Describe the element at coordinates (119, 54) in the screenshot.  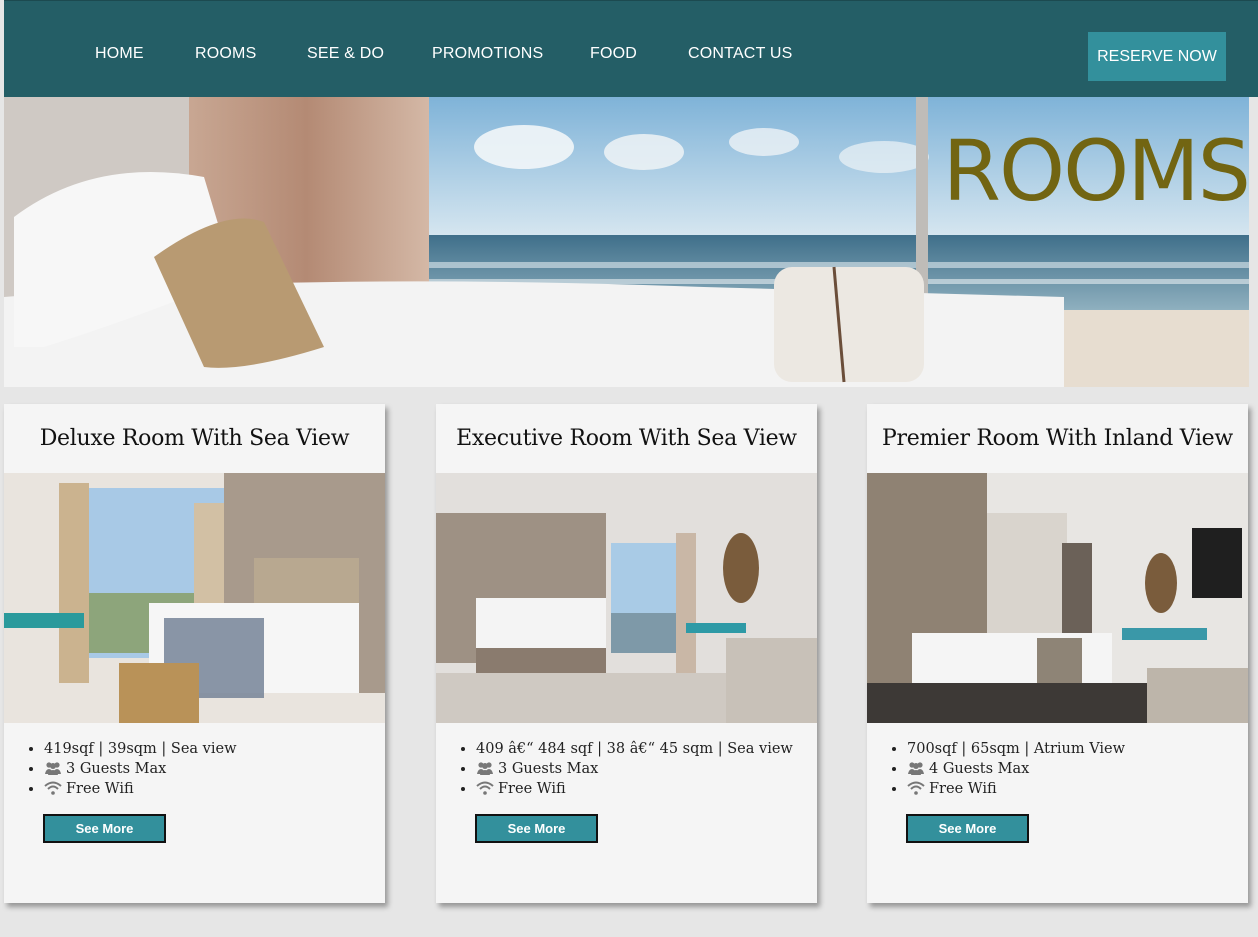
I see `nav-home: HOME` at that location.